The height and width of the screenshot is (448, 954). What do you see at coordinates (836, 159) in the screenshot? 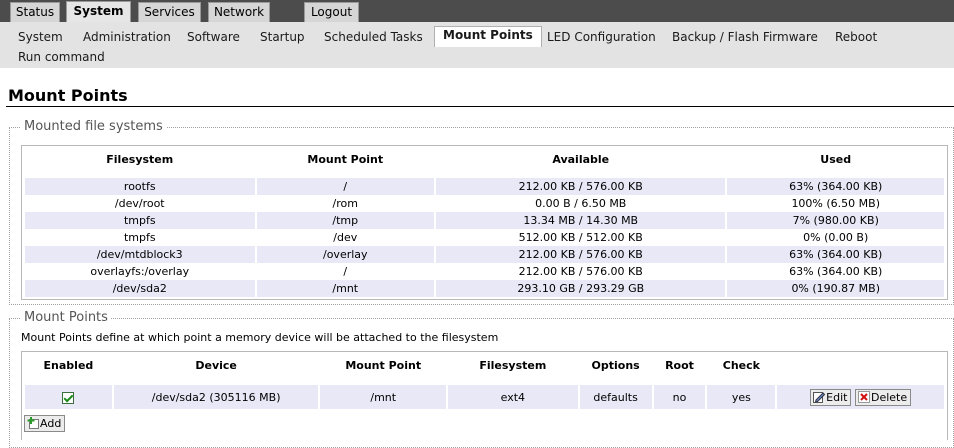
I see `col-used: Used` at bounding box center [836, 159].